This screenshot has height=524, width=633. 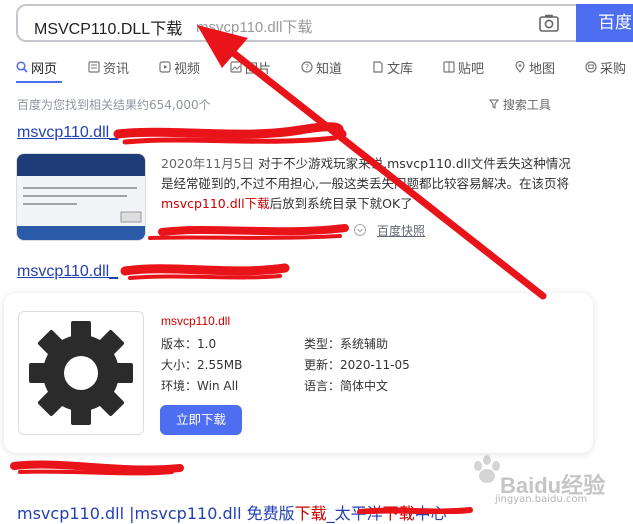 I want to click on tab-news: 资讯, so click(x=108, y=67).